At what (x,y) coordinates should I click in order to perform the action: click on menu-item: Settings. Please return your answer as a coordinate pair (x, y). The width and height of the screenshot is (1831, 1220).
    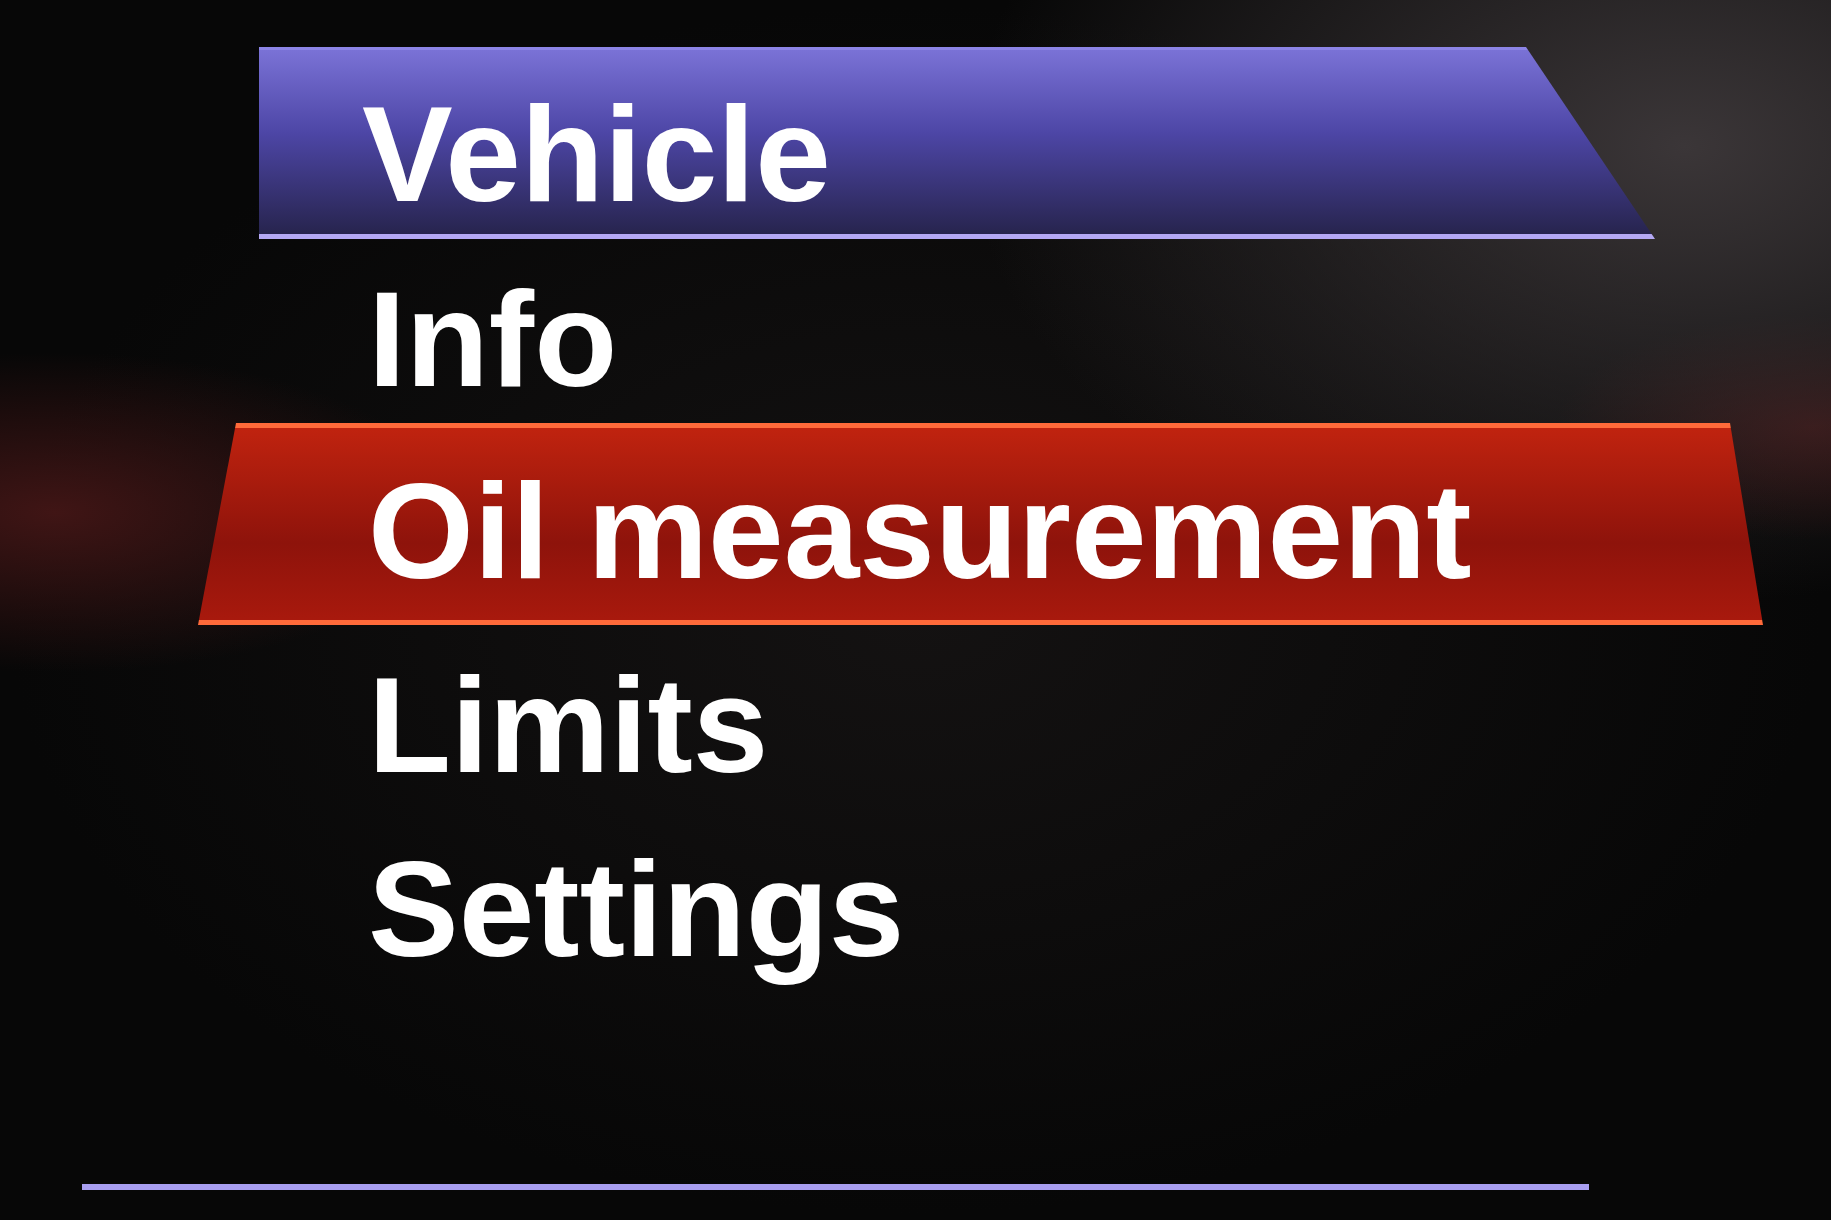
    Looking at the image, I should click on (980, 901).